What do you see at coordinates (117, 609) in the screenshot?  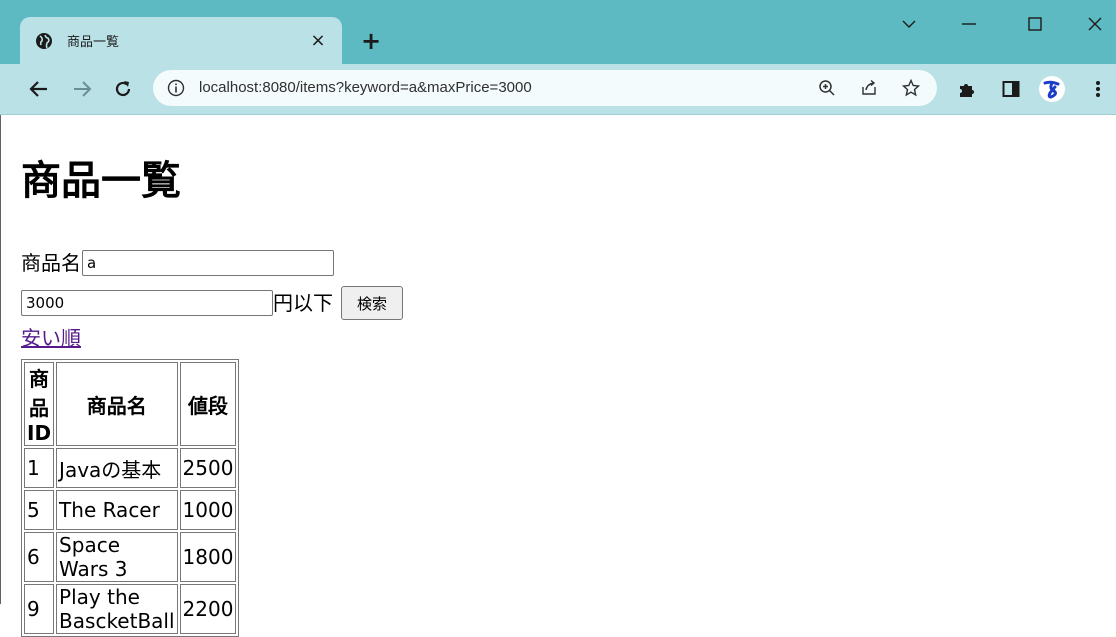 I see `cell-item-name: Play the BascketBall` at bounding box center [117, 609].